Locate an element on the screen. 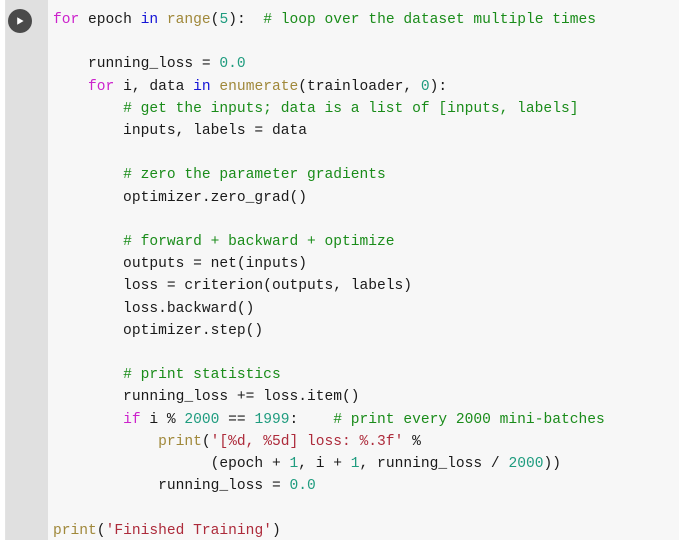  code-line: loss.backward() is located at coordinates (153, 309).